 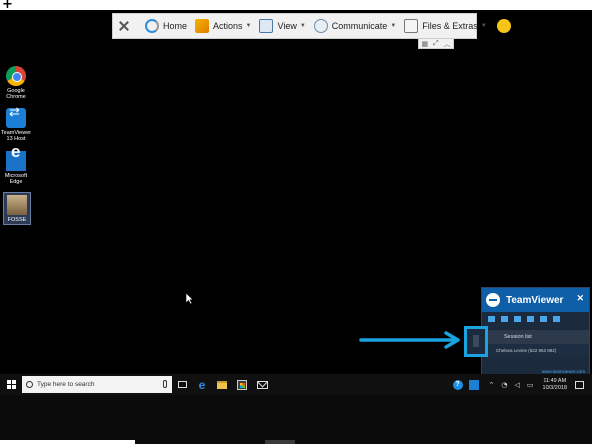 I want to click on chevron-up-icon: ⌃, so click(x=492, y=385).